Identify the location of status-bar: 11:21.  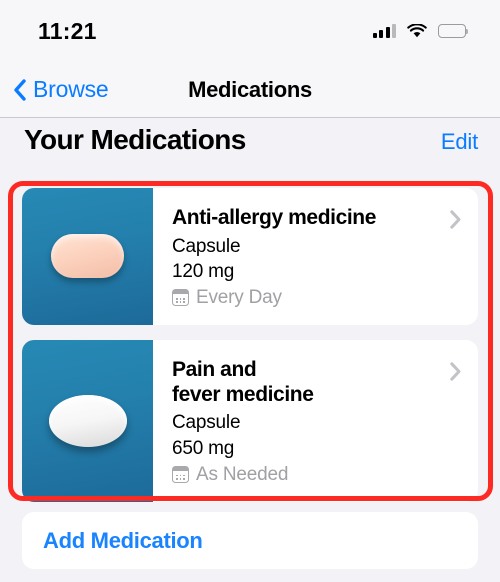
(250, 31).